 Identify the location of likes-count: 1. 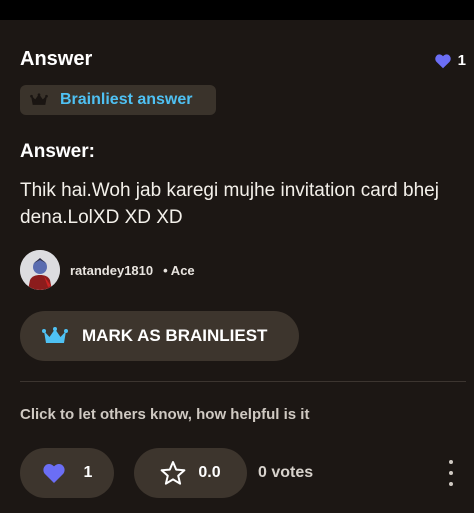
(461, 60).